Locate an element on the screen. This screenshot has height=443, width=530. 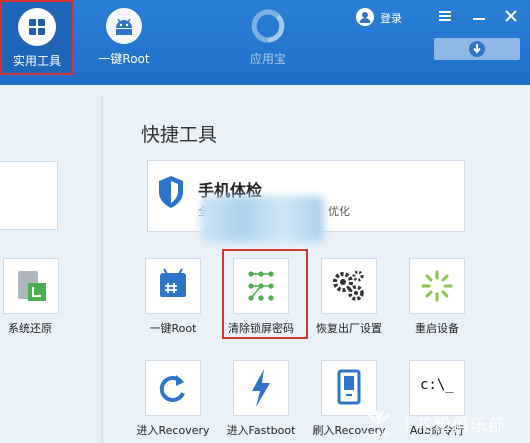
left-card is located at coordinates (29, 195).